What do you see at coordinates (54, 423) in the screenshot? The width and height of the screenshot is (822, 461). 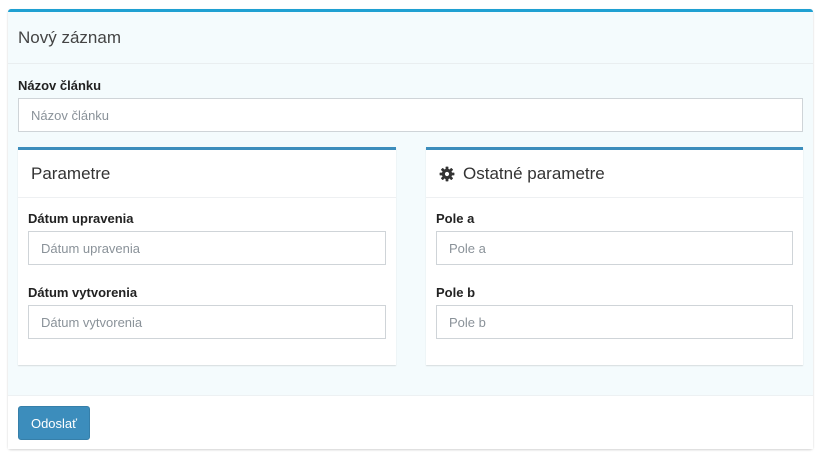 I see `submit-button: Odoslať` at bounding box center [54, 423].